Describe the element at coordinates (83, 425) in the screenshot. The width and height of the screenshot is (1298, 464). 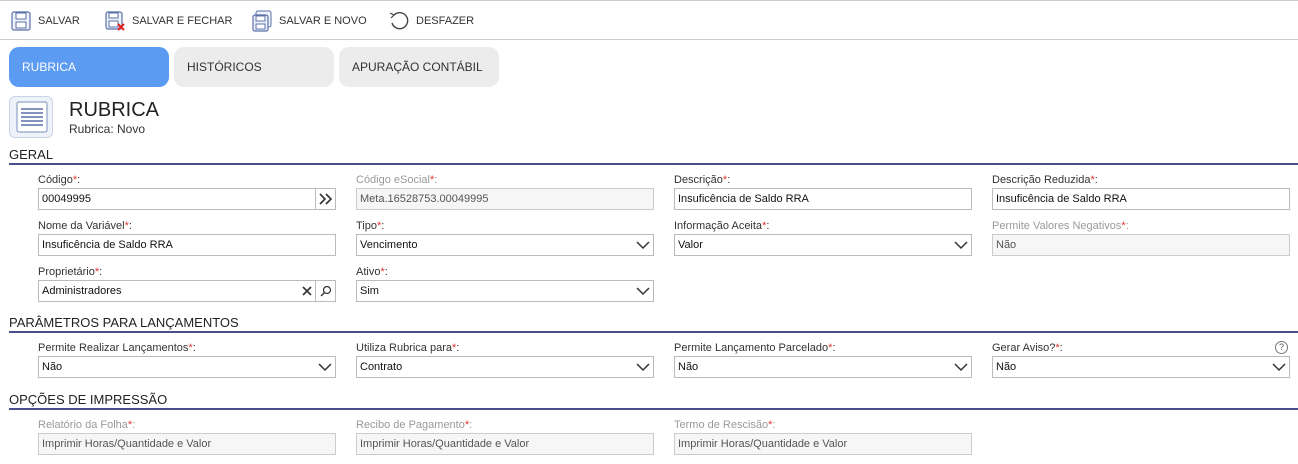
I see `relatorio-folha-label: Relatório da Folha` at that location.